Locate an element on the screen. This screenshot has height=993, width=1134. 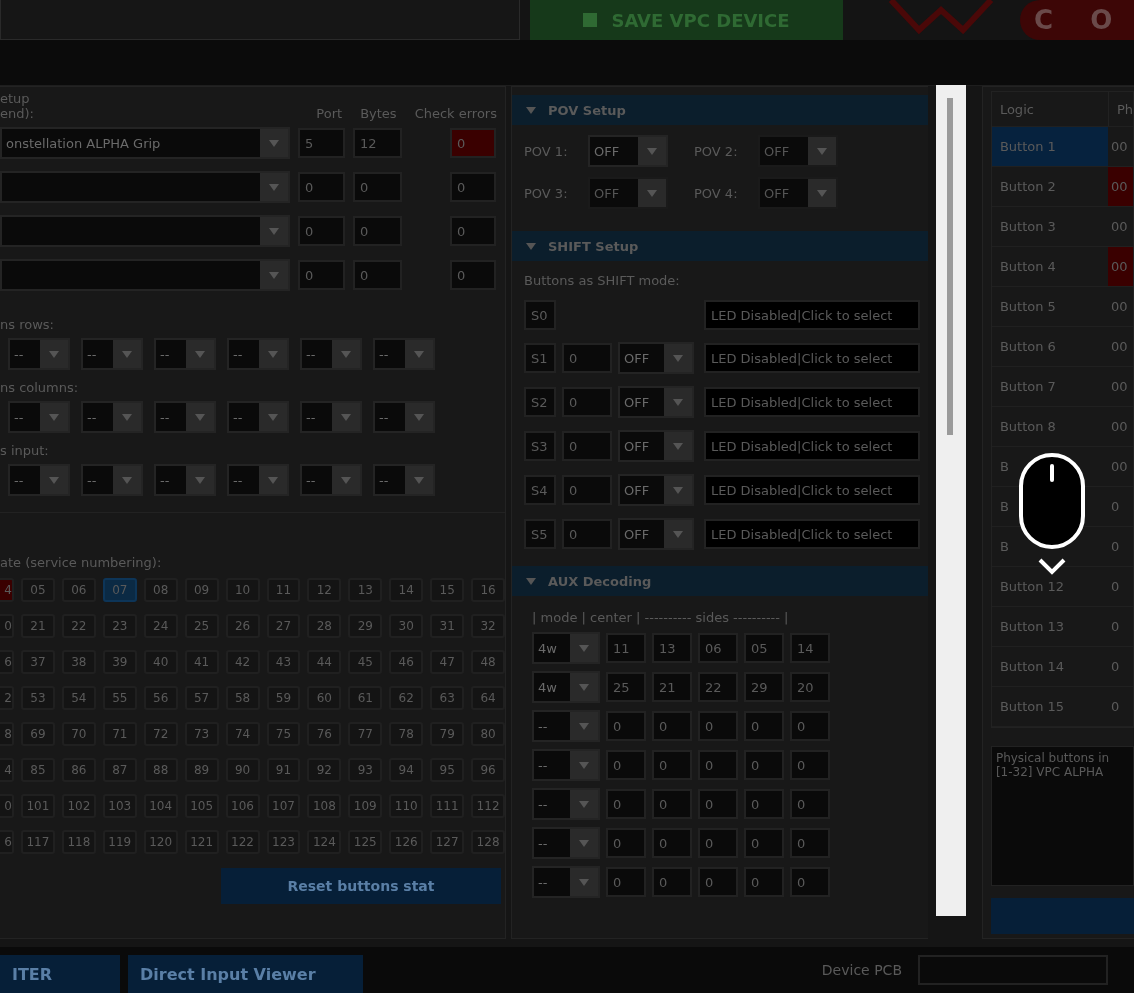
top-field is located at coordinates (260, 20).